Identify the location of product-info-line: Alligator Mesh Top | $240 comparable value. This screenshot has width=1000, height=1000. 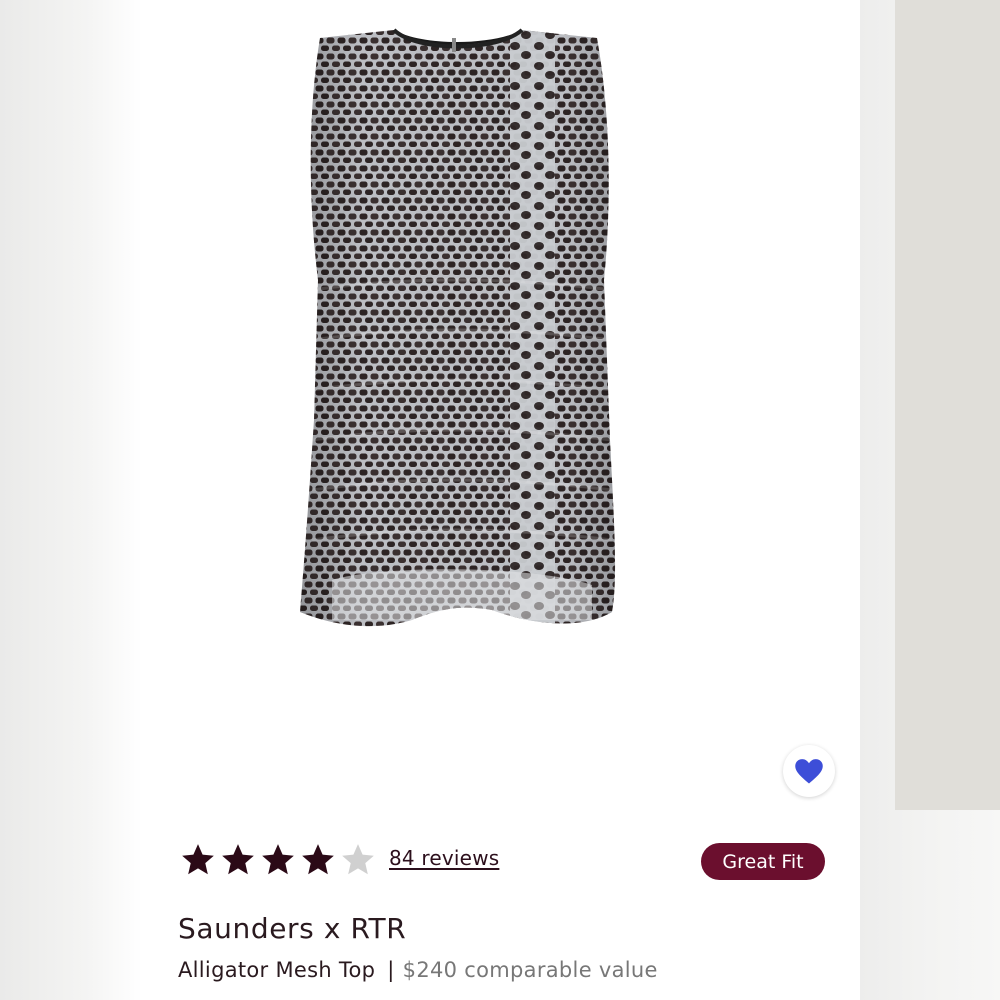
(418, 970).